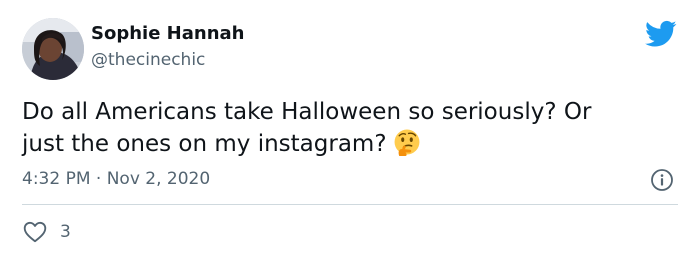 This screenshot has height=257, width=700. Describe the element at coordinates (350, 204) in the screenshot. I see `divider` at that location.